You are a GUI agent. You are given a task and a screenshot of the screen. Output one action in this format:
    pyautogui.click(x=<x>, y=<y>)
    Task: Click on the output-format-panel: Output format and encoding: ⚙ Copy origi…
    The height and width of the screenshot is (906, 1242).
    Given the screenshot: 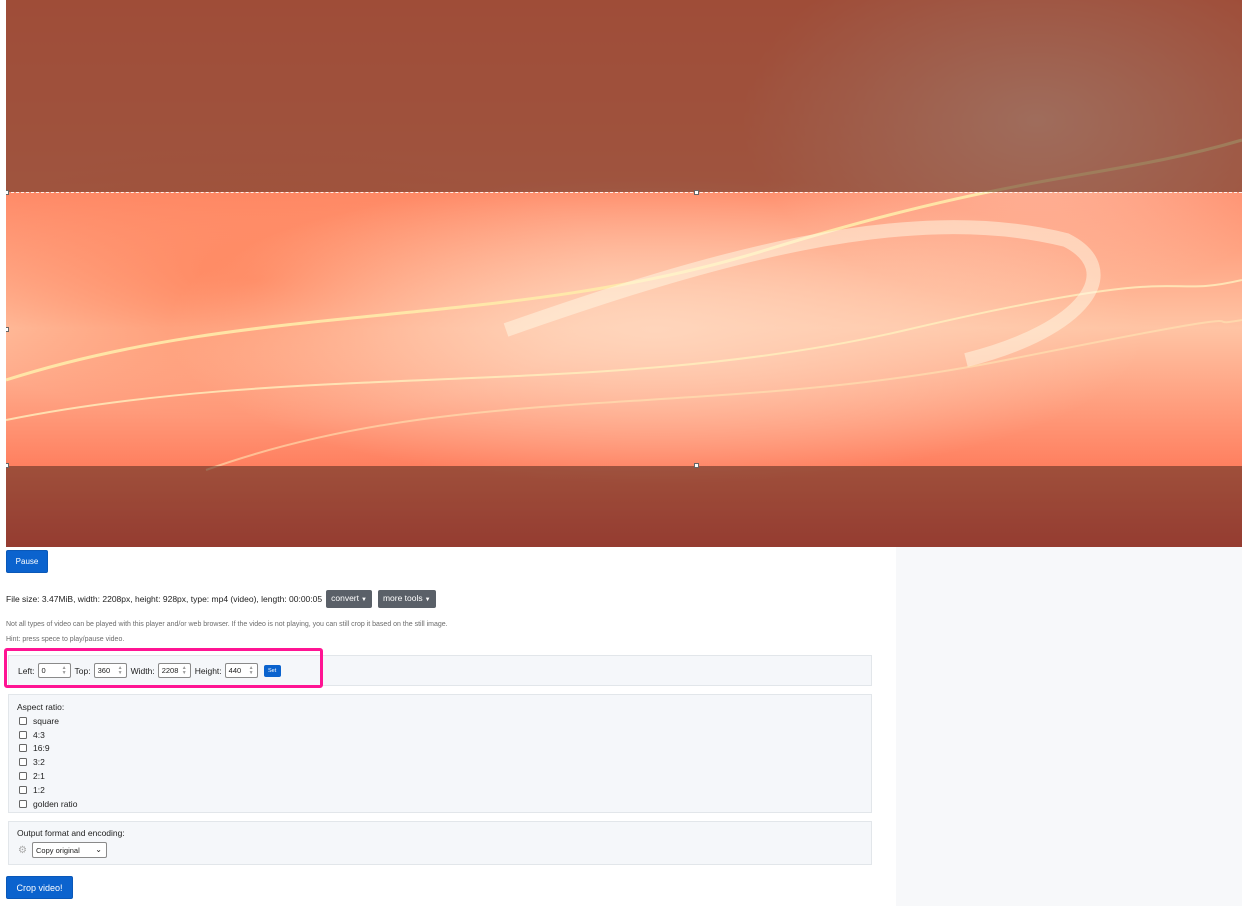 What is the action you would take?
    pyautogui.click(x=440, y=843)
    